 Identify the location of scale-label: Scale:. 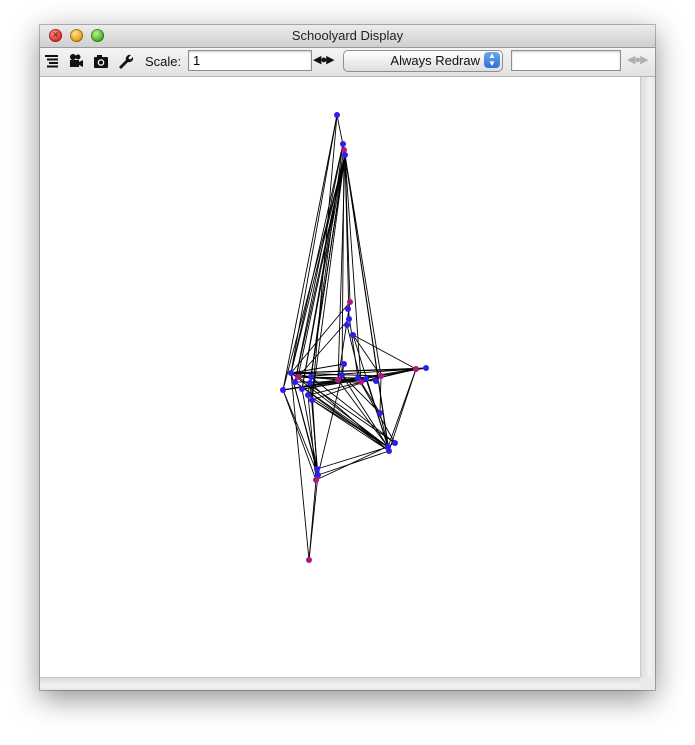
(163, 61).